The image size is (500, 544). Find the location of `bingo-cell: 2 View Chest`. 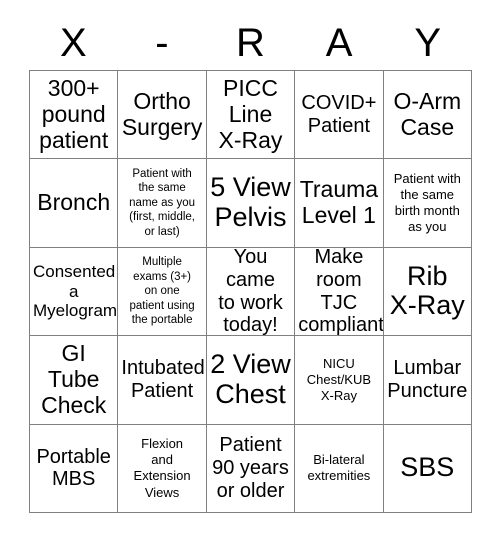

bingo-cell: 2 View Chest is located at coordinates (251, 380).